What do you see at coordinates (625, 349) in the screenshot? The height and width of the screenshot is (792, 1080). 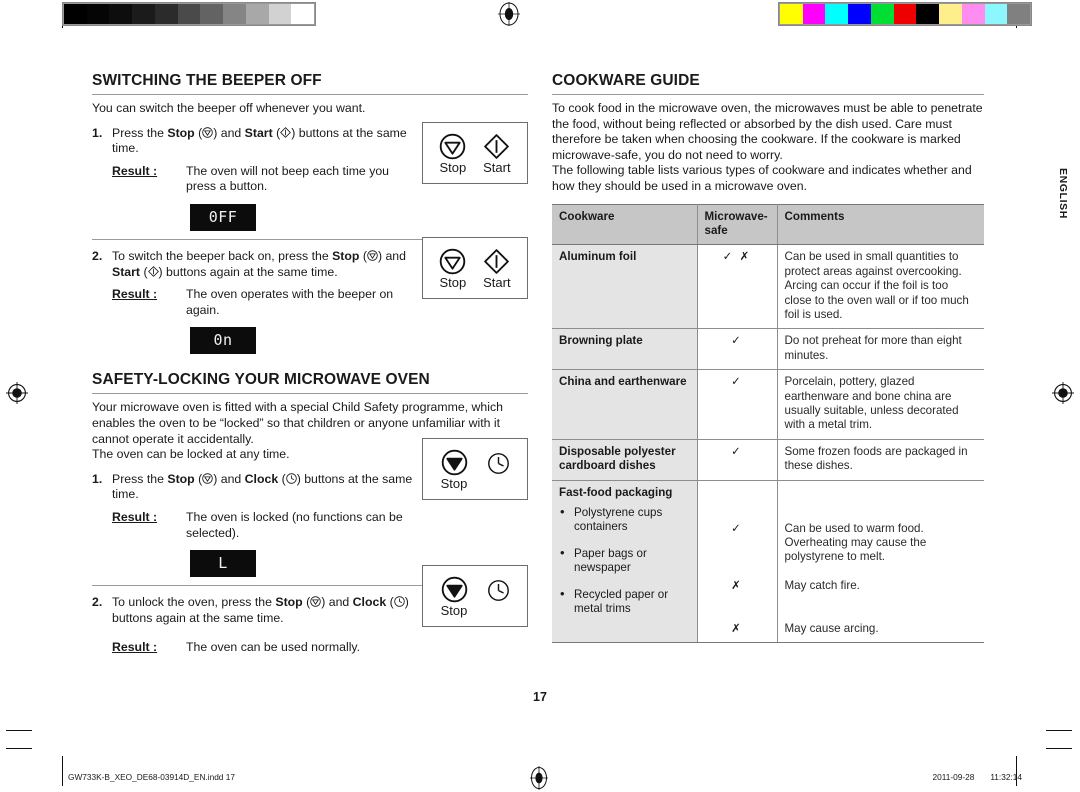 I see `cell-cookware: Browning plate` at bounding box center [625, 349].